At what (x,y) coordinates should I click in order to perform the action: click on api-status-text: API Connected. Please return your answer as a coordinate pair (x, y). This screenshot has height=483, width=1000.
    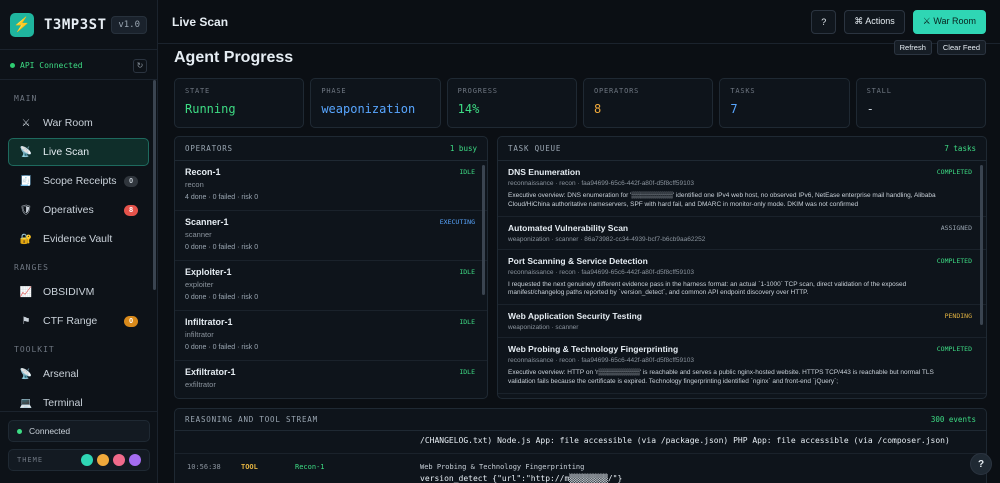
    Looking at the image, I should click on (51, 65).